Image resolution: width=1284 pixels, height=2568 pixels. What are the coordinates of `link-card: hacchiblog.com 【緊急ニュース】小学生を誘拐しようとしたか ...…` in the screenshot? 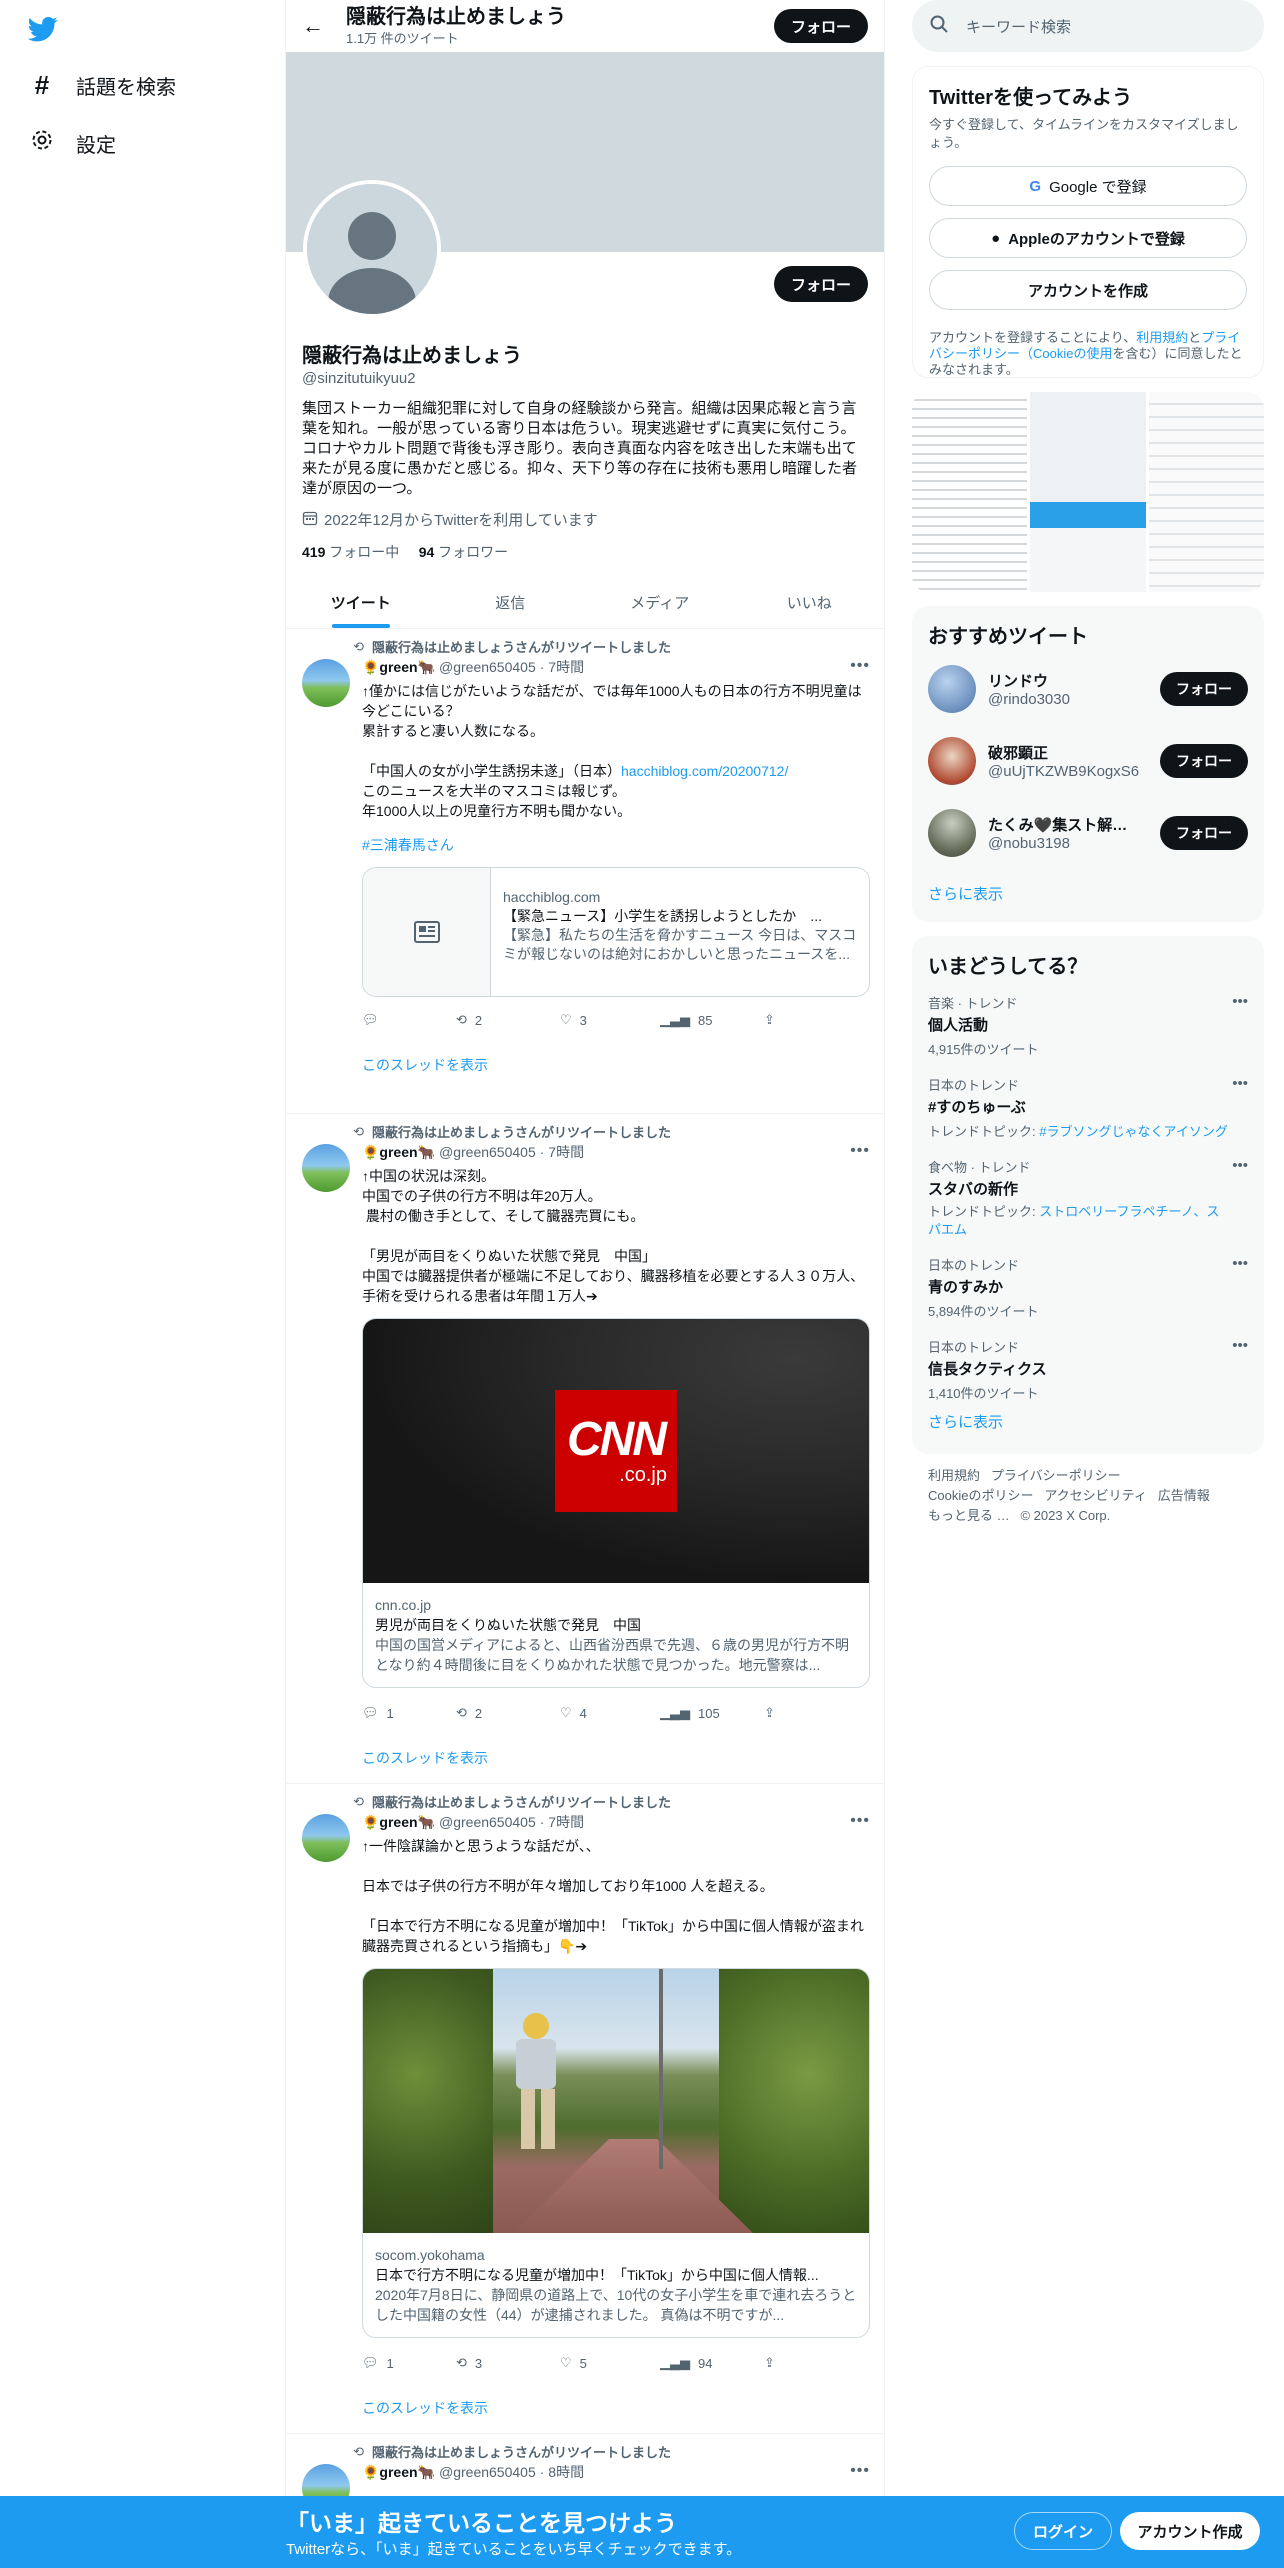 It's located at (616, 932).